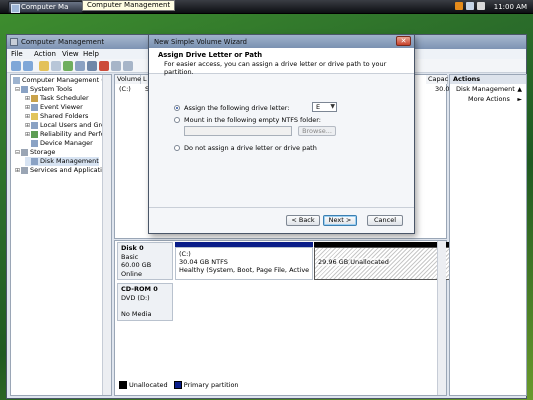 The width and height of the screenshot is (533, 400). Describe the element at coordinates (45, 7) in the screenshot. I see `taskbar-button-computer-management: Computer Ma` at that location.